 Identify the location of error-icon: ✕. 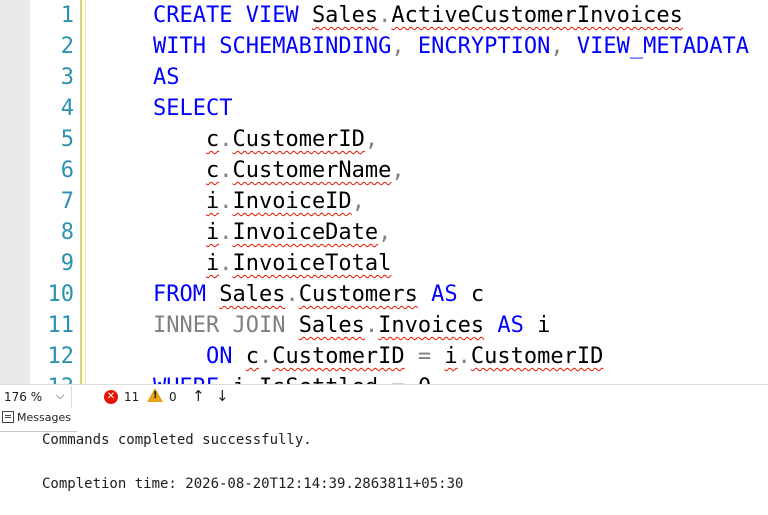
(111, 397).